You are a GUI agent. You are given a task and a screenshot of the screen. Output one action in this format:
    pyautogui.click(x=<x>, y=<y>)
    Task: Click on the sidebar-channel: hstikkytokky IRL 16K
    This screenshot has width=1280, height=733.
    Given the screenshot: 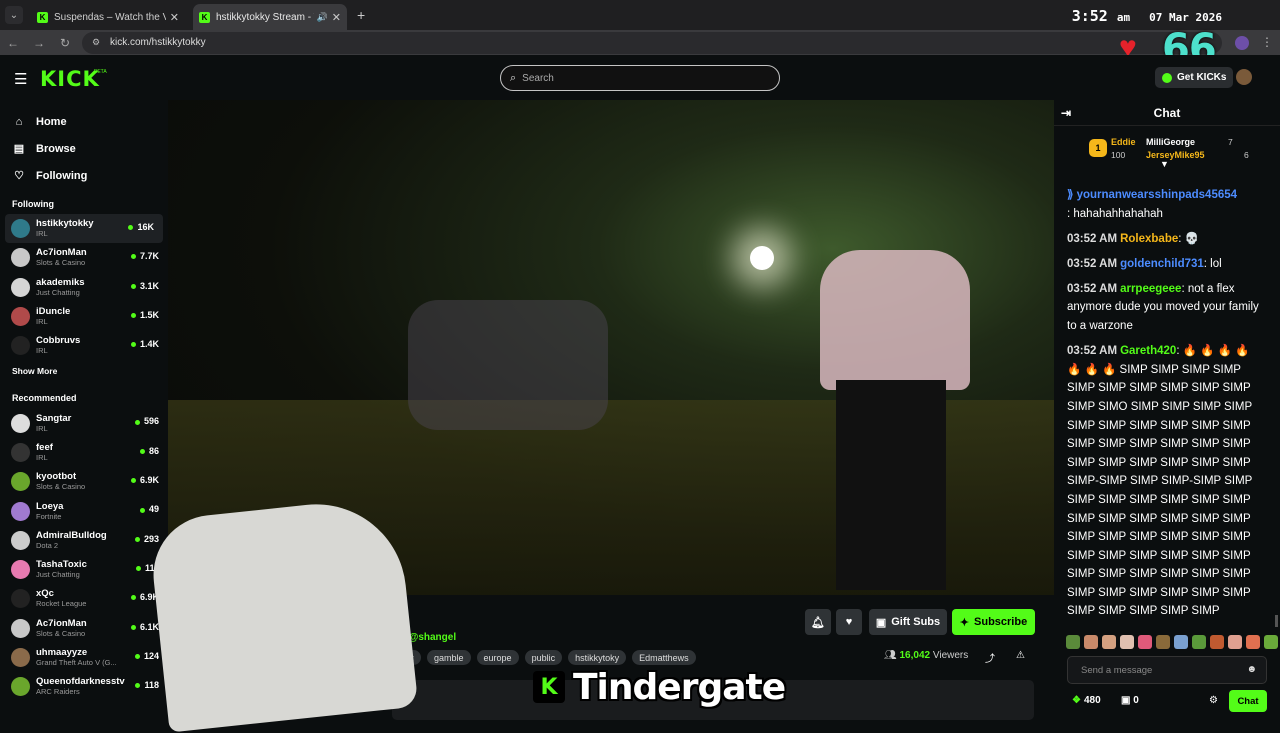 What is the action you would take?
    pyautogui.click(x=84, y=229)
    